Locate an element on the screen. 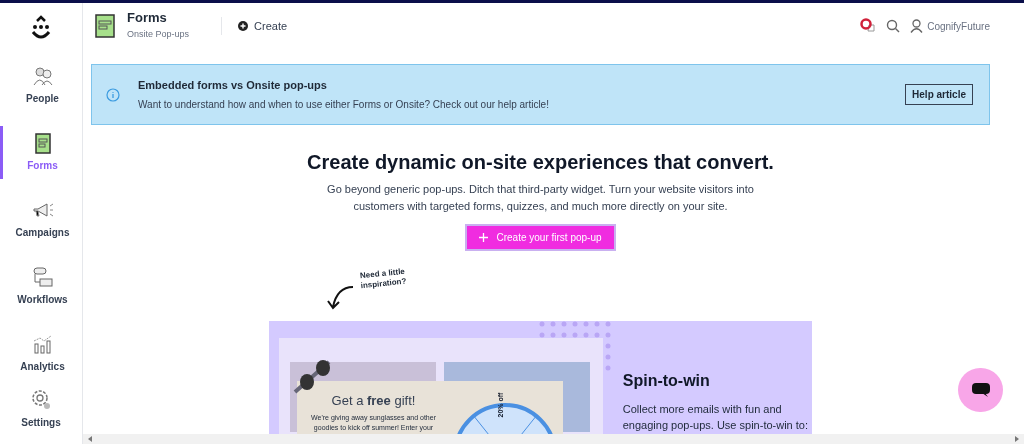  horizontal-scrollbar is located at coordinates (553, 439).